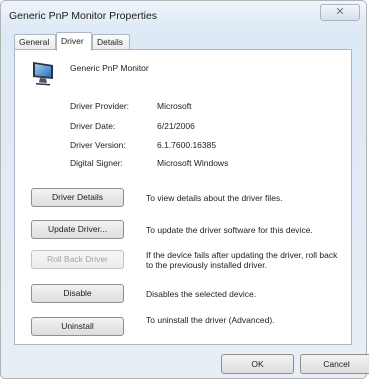  Describe the element at coordinates (334, 364) in the screenshot. I see `cancel-button: Cancel` at that location.